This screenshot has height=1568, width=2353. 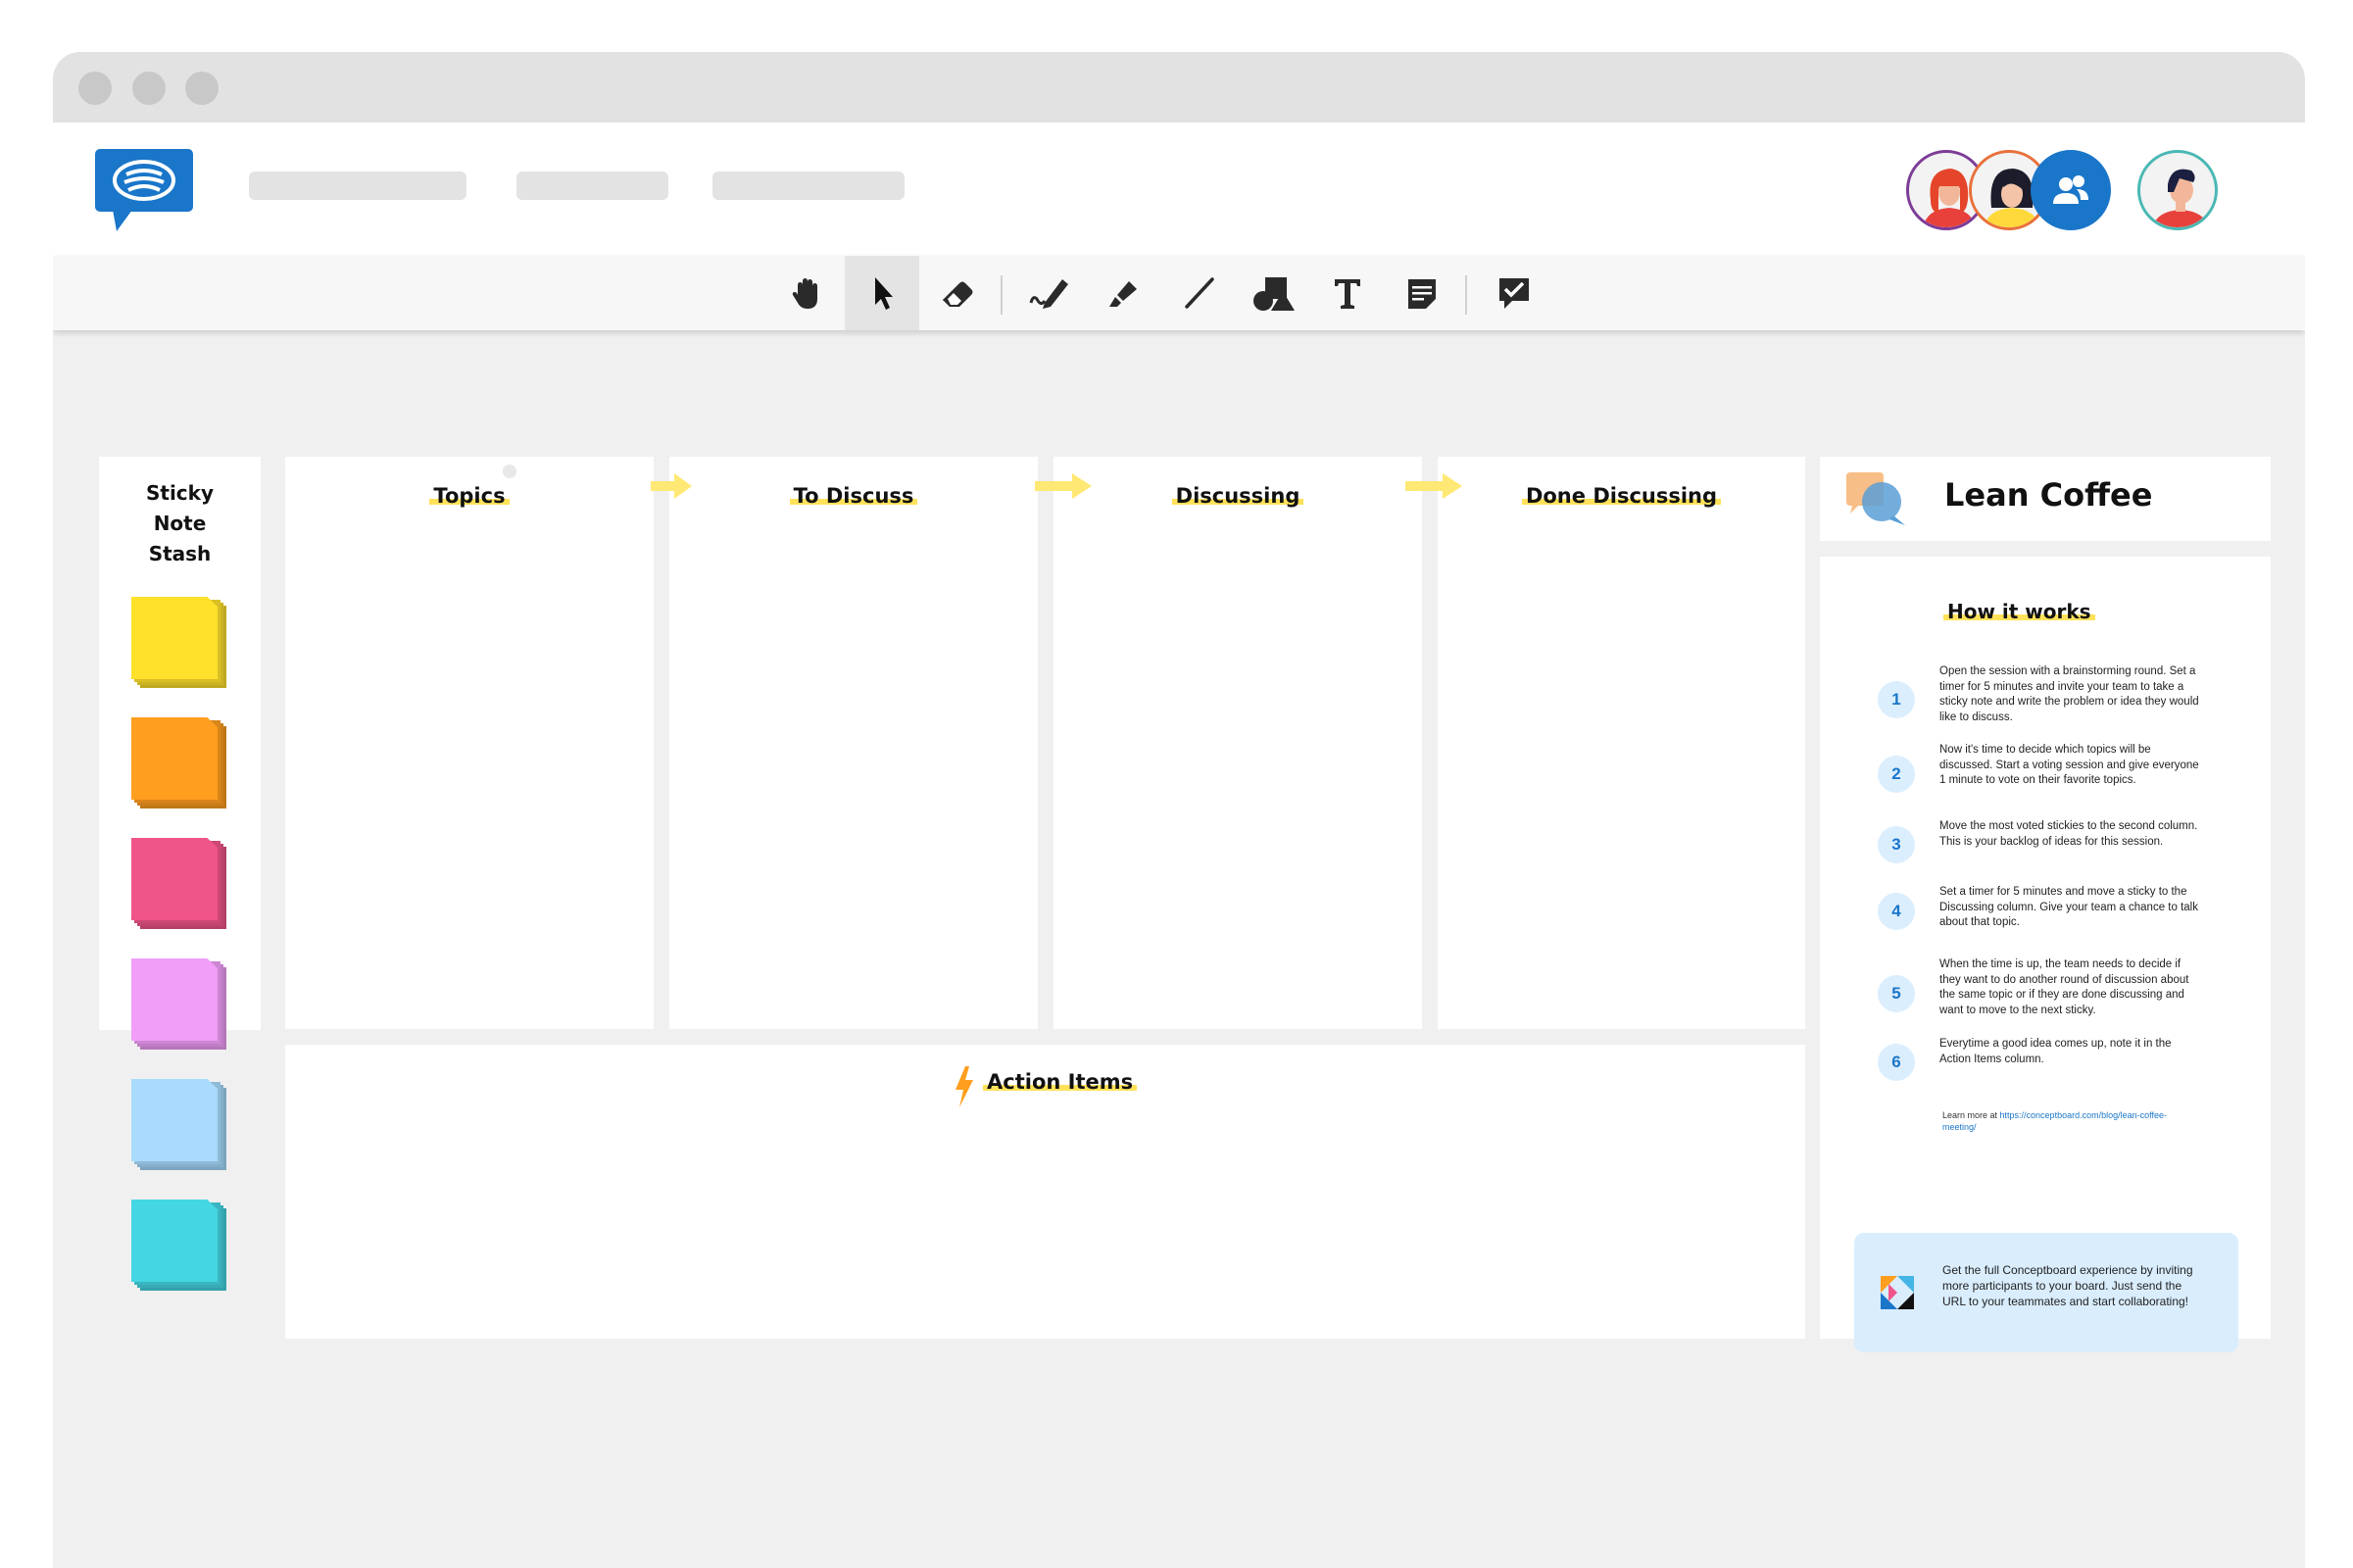 What do you see at coordinates (807, 293) in the screenshot?
I see `hand-icon` at bounding box center [807, 293].